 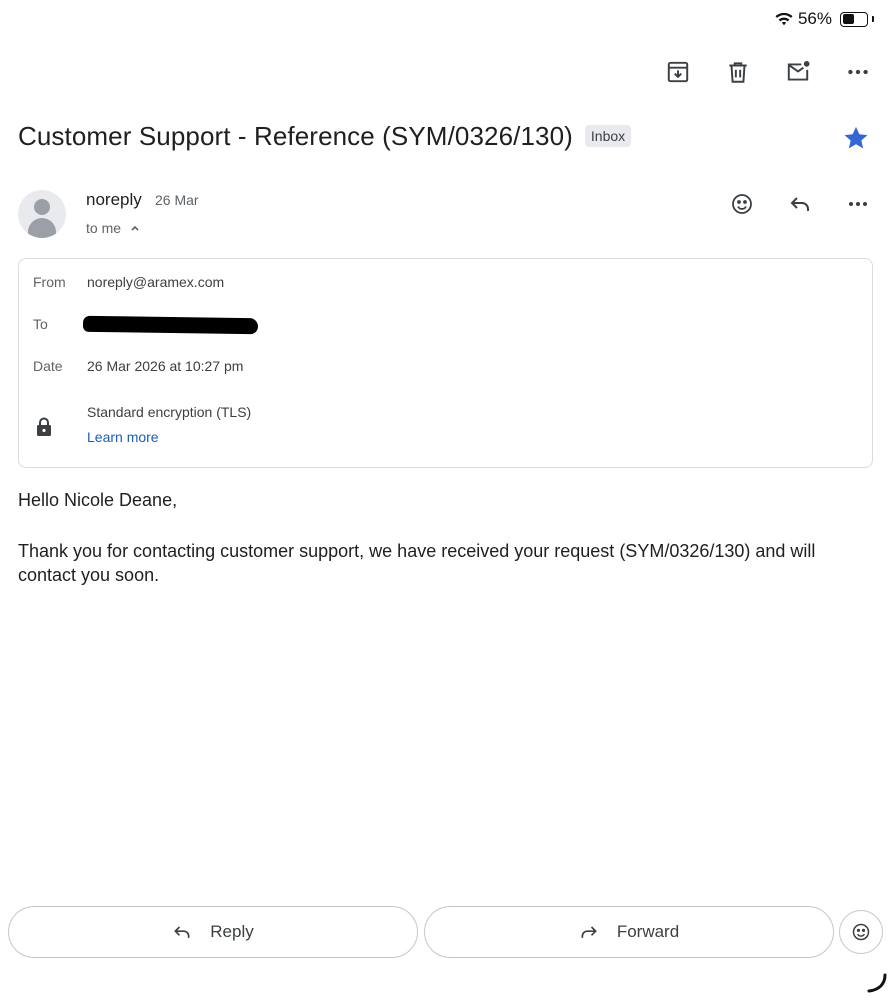 I want to click on recipient-toggle: to me, so click(x=113, y=228).